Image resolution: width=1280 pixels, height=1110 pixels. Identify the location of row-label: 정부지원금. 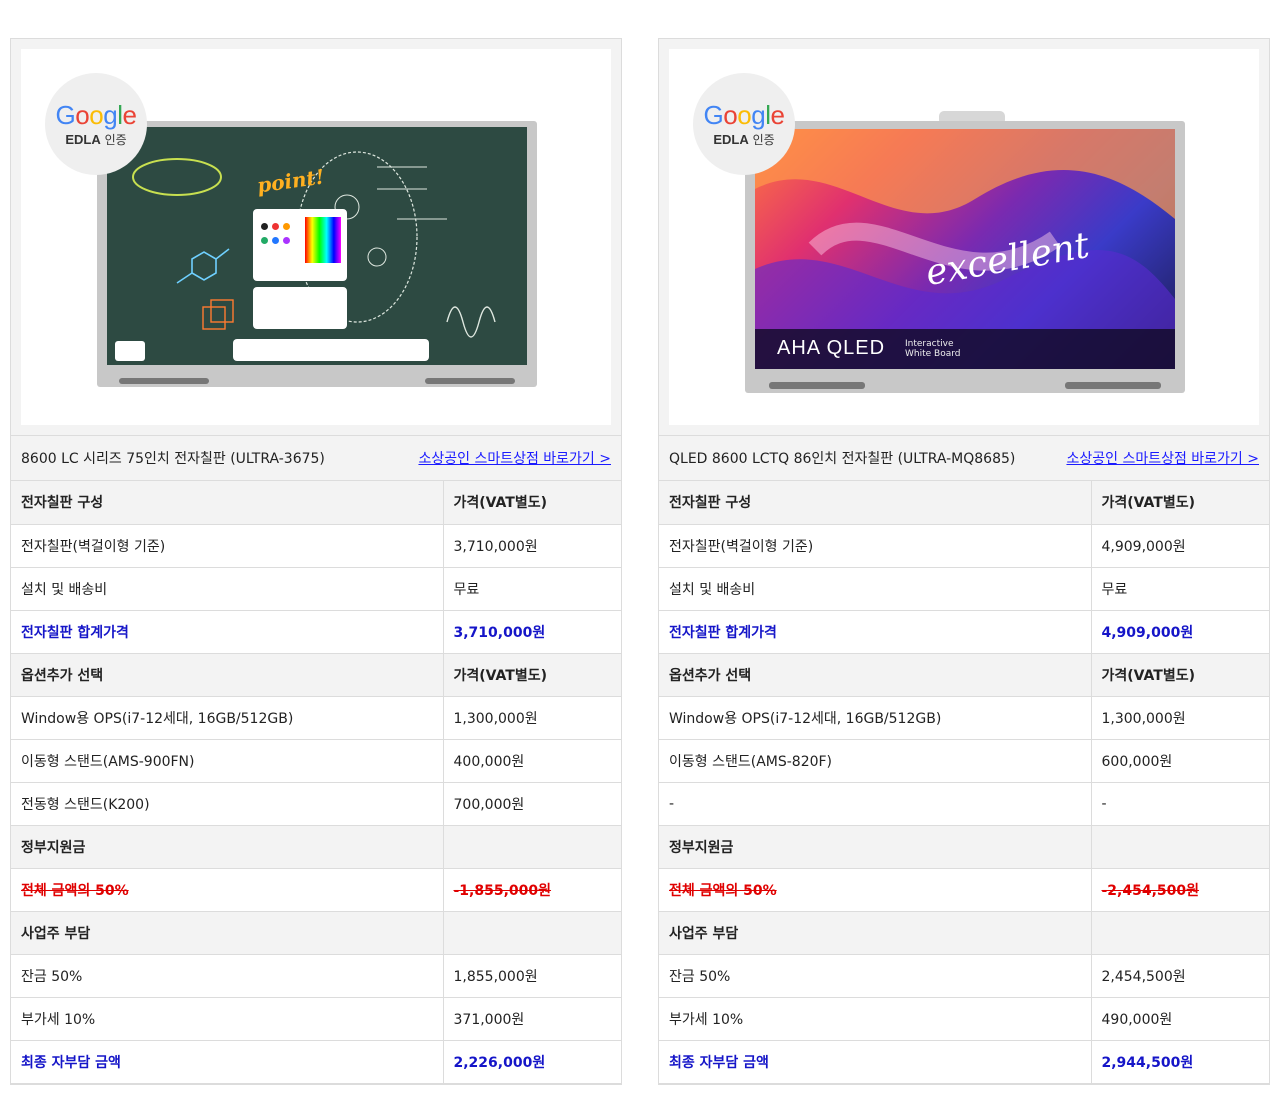
(227, 847).